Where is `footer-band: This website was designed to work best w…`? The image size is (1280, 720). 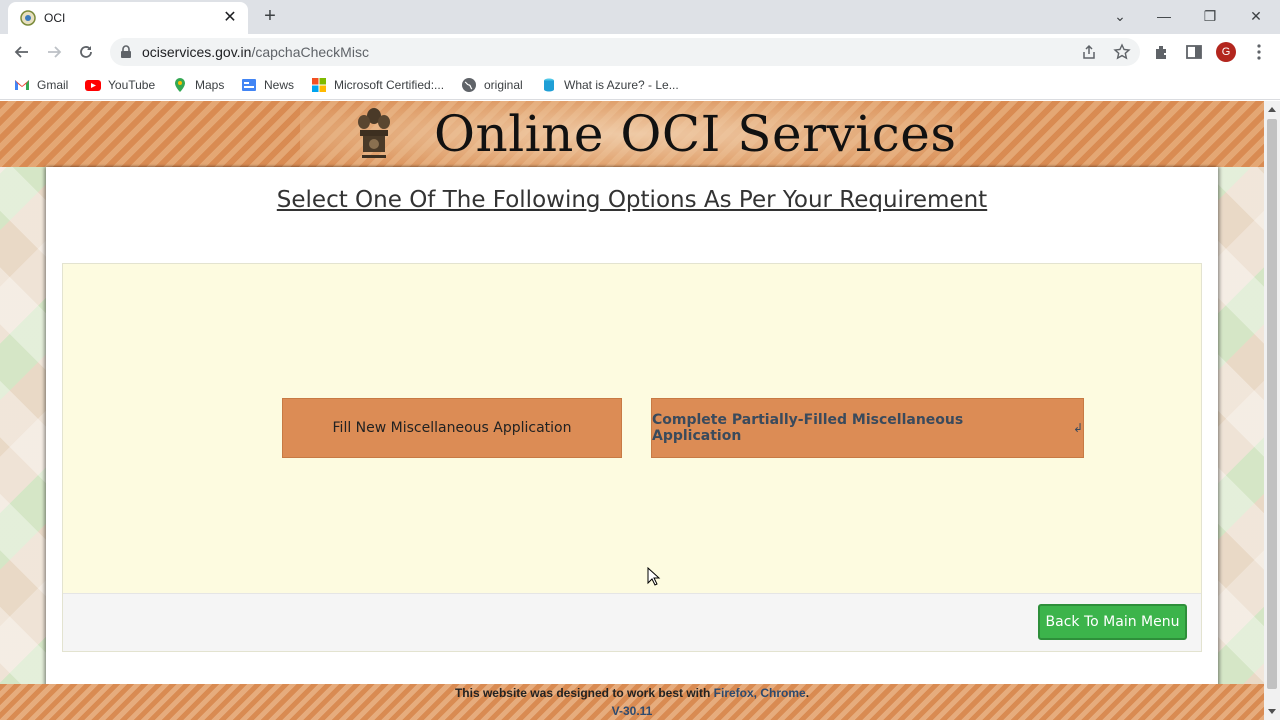
footer-band: This website was designed to work best w… is located at coordinates (632, 702).